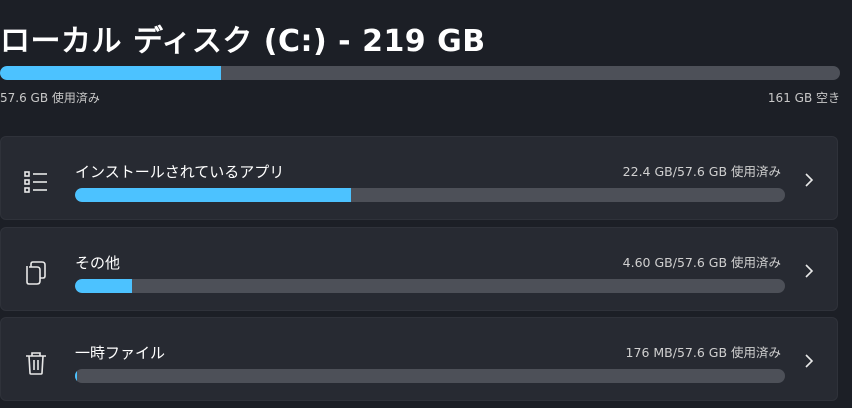 This screenshot has width=852, height=408. I want to click on category-name: インストールされているアプリ, so click(180, 172).